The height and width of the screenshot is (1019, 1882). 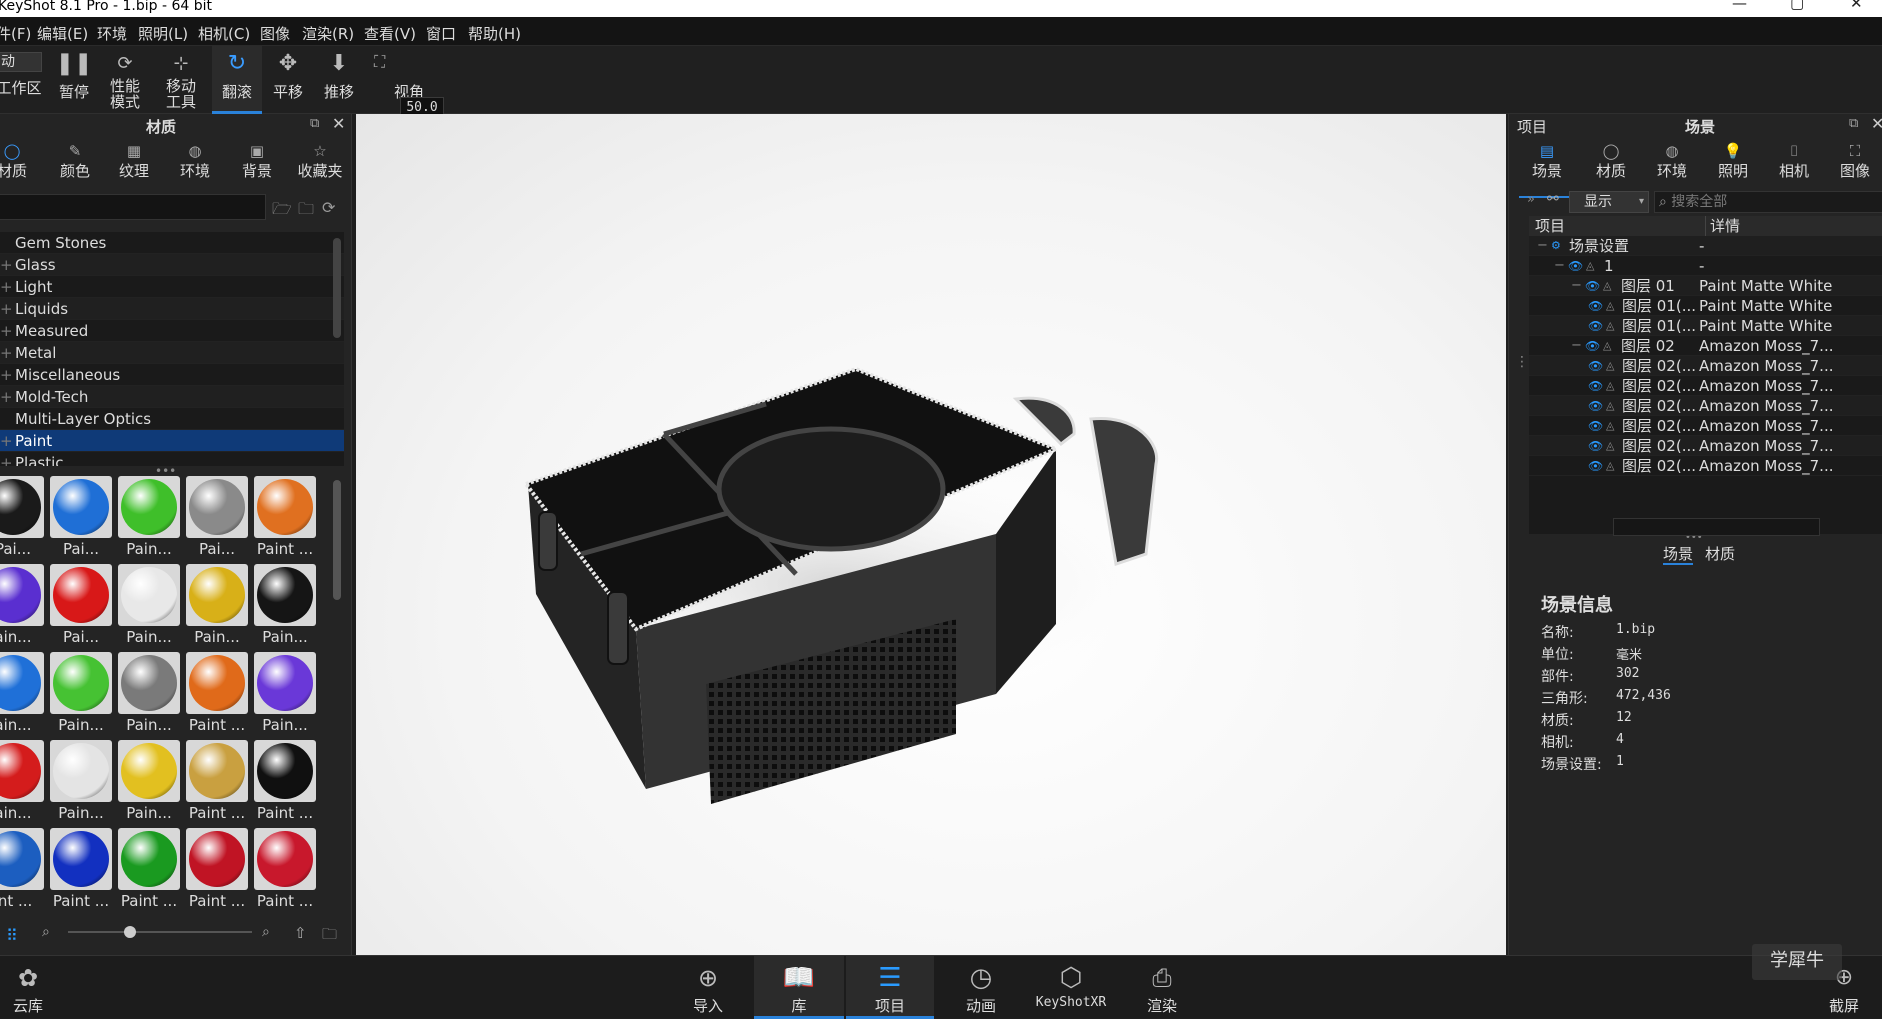 I want to click on tree-row: − 👁 ◬ 图层 01 Paint Matte White, so click(x=1705, y=286).